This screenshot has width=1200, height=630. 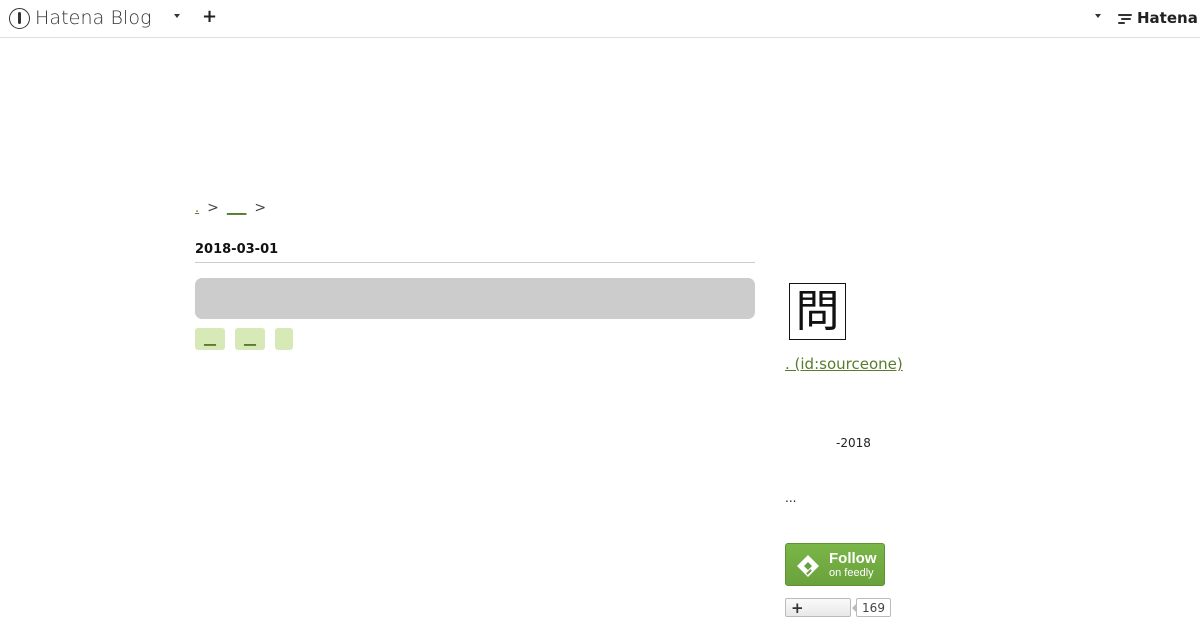 I want to click on hatena-blog-icon, so click(x=19, y=18).